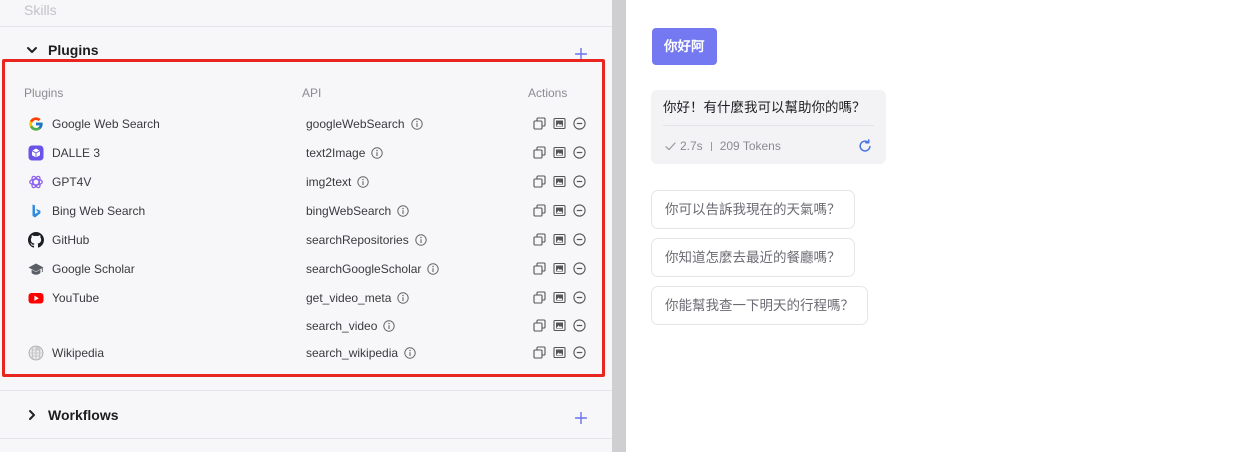 This screenshot has height=452, width=1257. Describe the element at coordinates (352, 352) in the screenshot. I see `api-name: search_wikipedia` at that location.